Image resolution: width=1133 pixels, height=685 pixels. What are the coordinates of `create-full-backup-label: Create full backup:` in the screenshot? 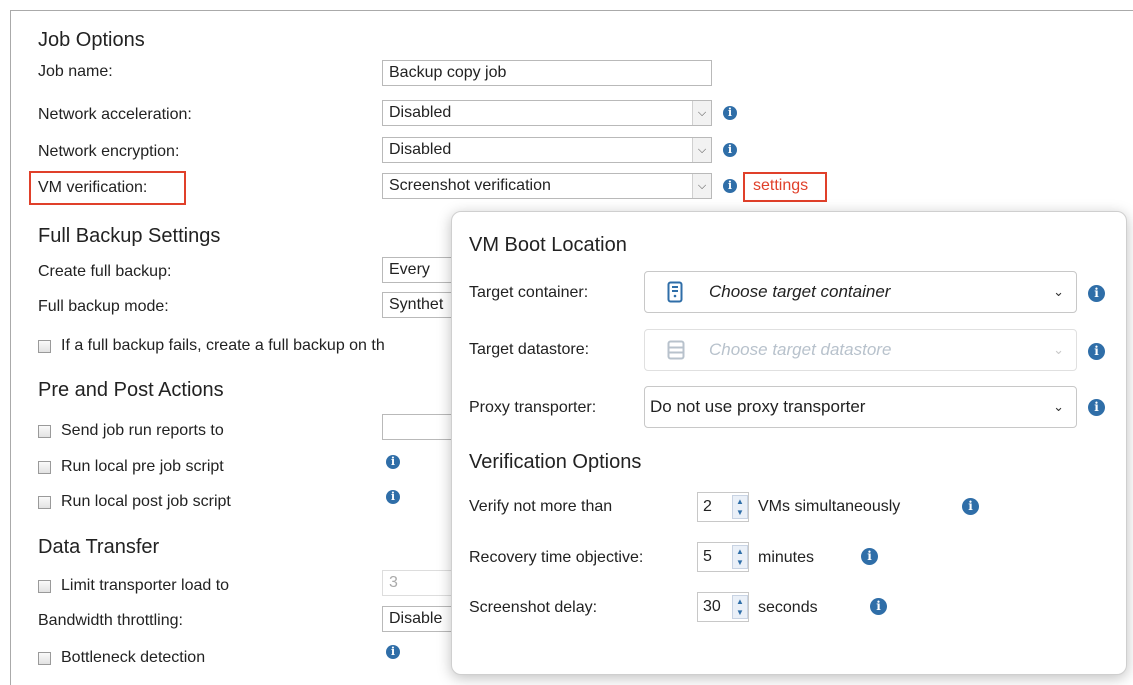 It's located at (105, 271).